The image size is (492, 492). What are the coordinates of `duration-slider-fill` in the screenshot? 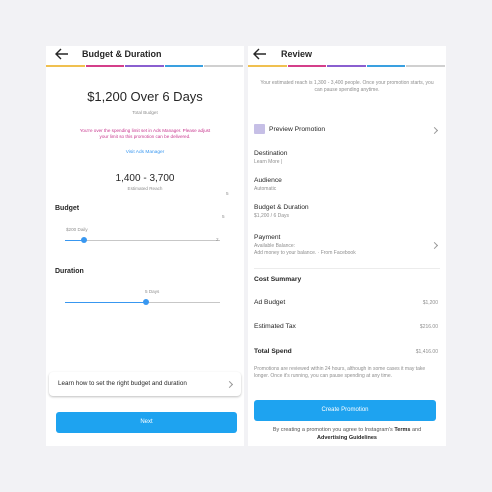 It's located at (105, 302).